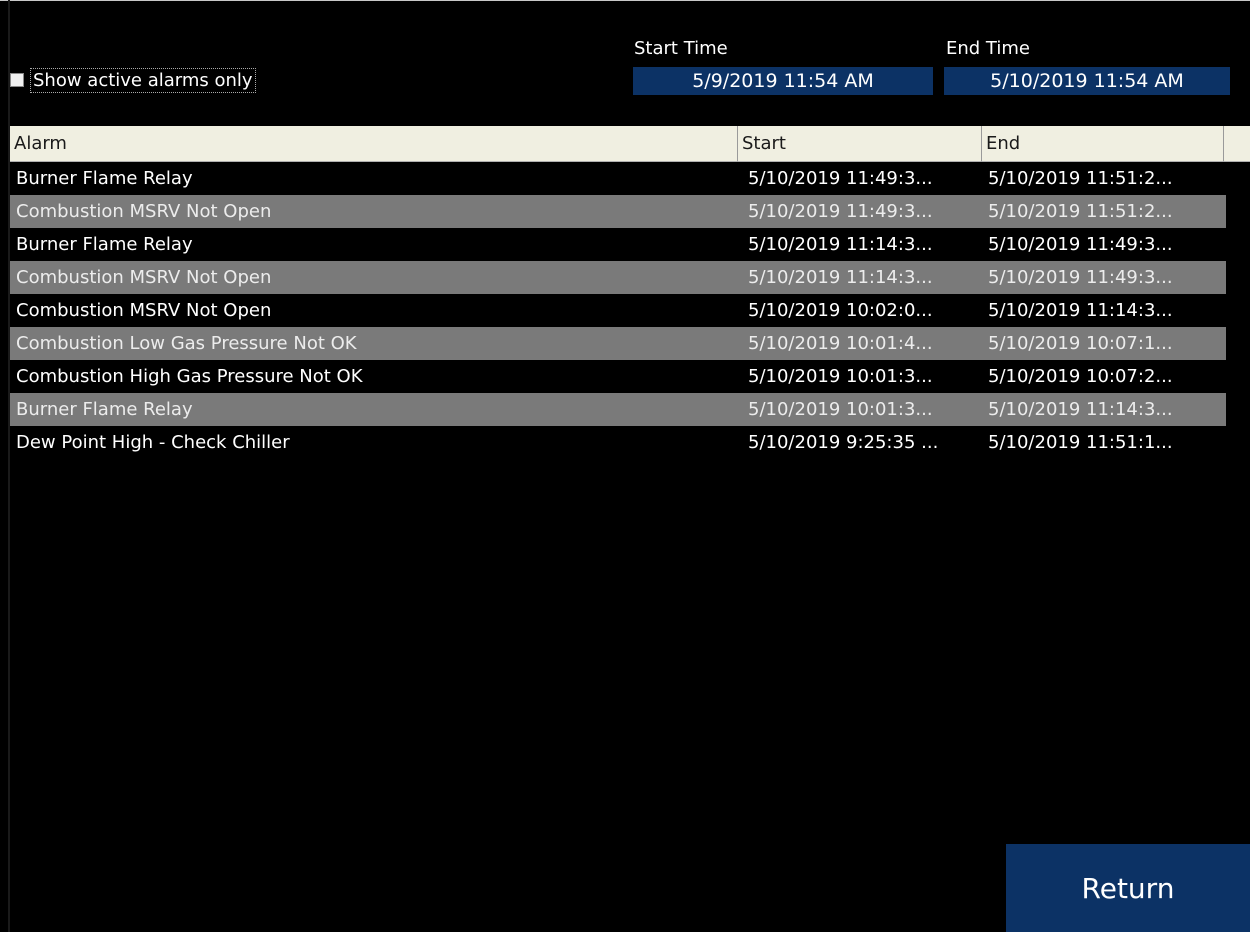 This screenshot has width=1250, height=932. What do you see at coordinates (625, 0) in the screenshot?
I see `top-border` at bounding box center [625, 0].